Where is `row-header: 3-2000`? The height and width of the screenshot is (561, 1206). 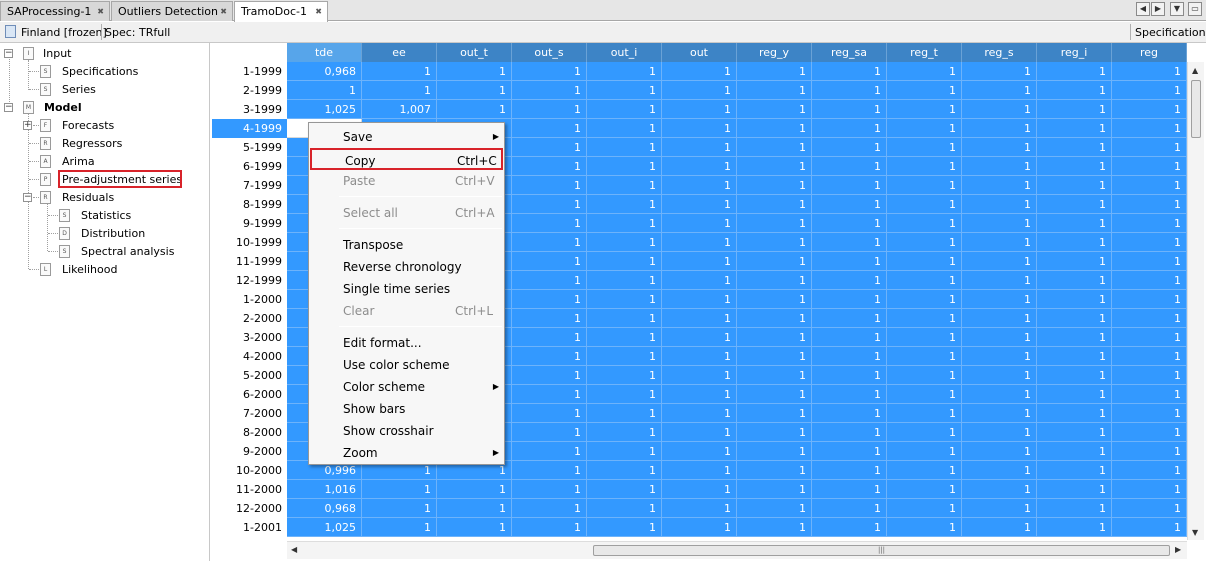
row-header: 3-2000 is located at coordinates (249, 337).